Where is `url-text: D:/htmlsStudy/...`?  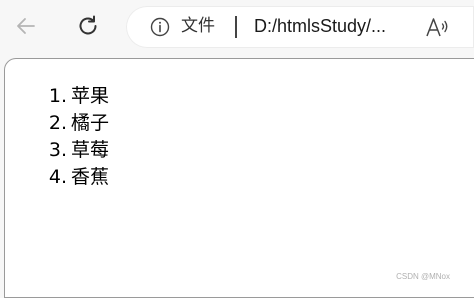
url-text: D:/htmlsStudy/... is located at coordinates (320, 26).